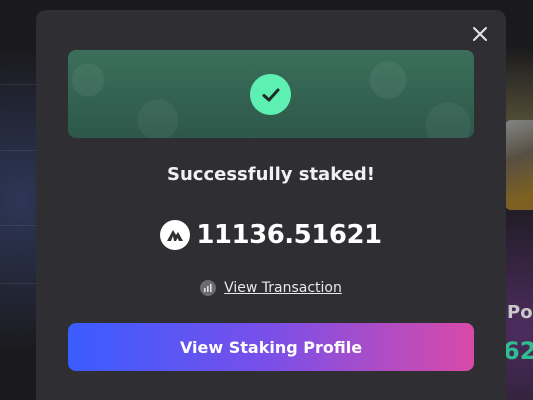 This screenshot has height=400, width=533. I want to click on check-icon, so click(270, 94).